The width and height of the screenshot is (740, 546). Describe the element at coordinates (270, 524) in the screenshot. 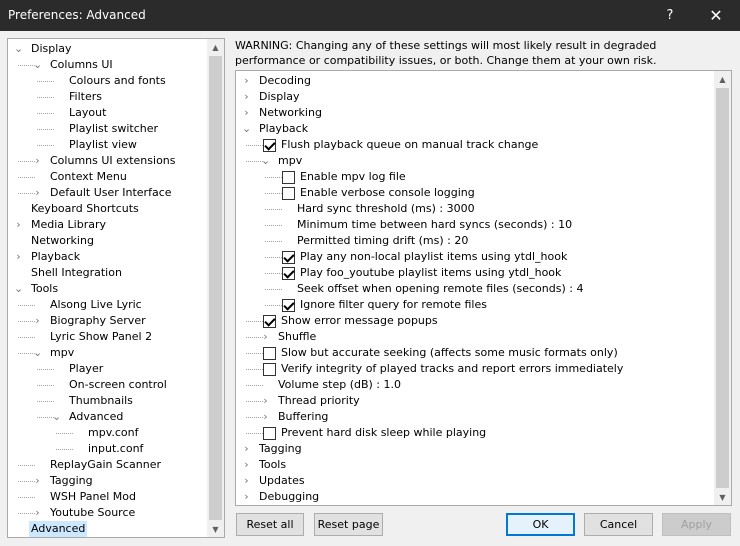

I see `reset-all-button: Reset all` at that location.